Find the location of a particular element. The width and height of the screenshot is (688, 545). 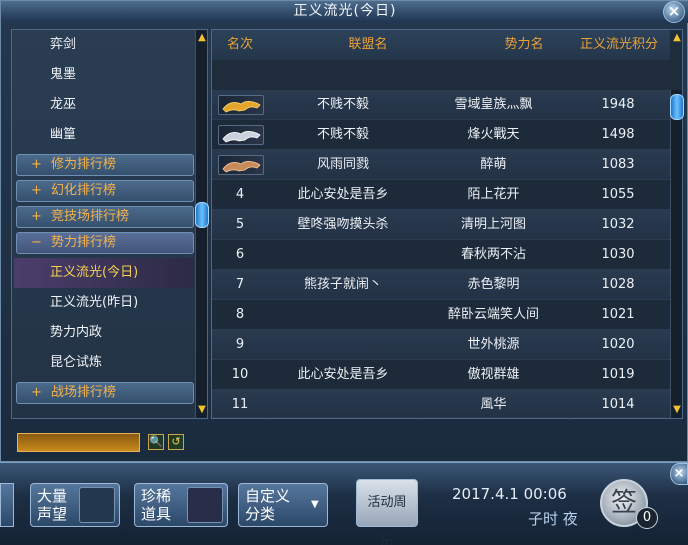

table-row: 不贱不毅 雪域皇族灬飘 1948 is located at coordinates (441, 105).